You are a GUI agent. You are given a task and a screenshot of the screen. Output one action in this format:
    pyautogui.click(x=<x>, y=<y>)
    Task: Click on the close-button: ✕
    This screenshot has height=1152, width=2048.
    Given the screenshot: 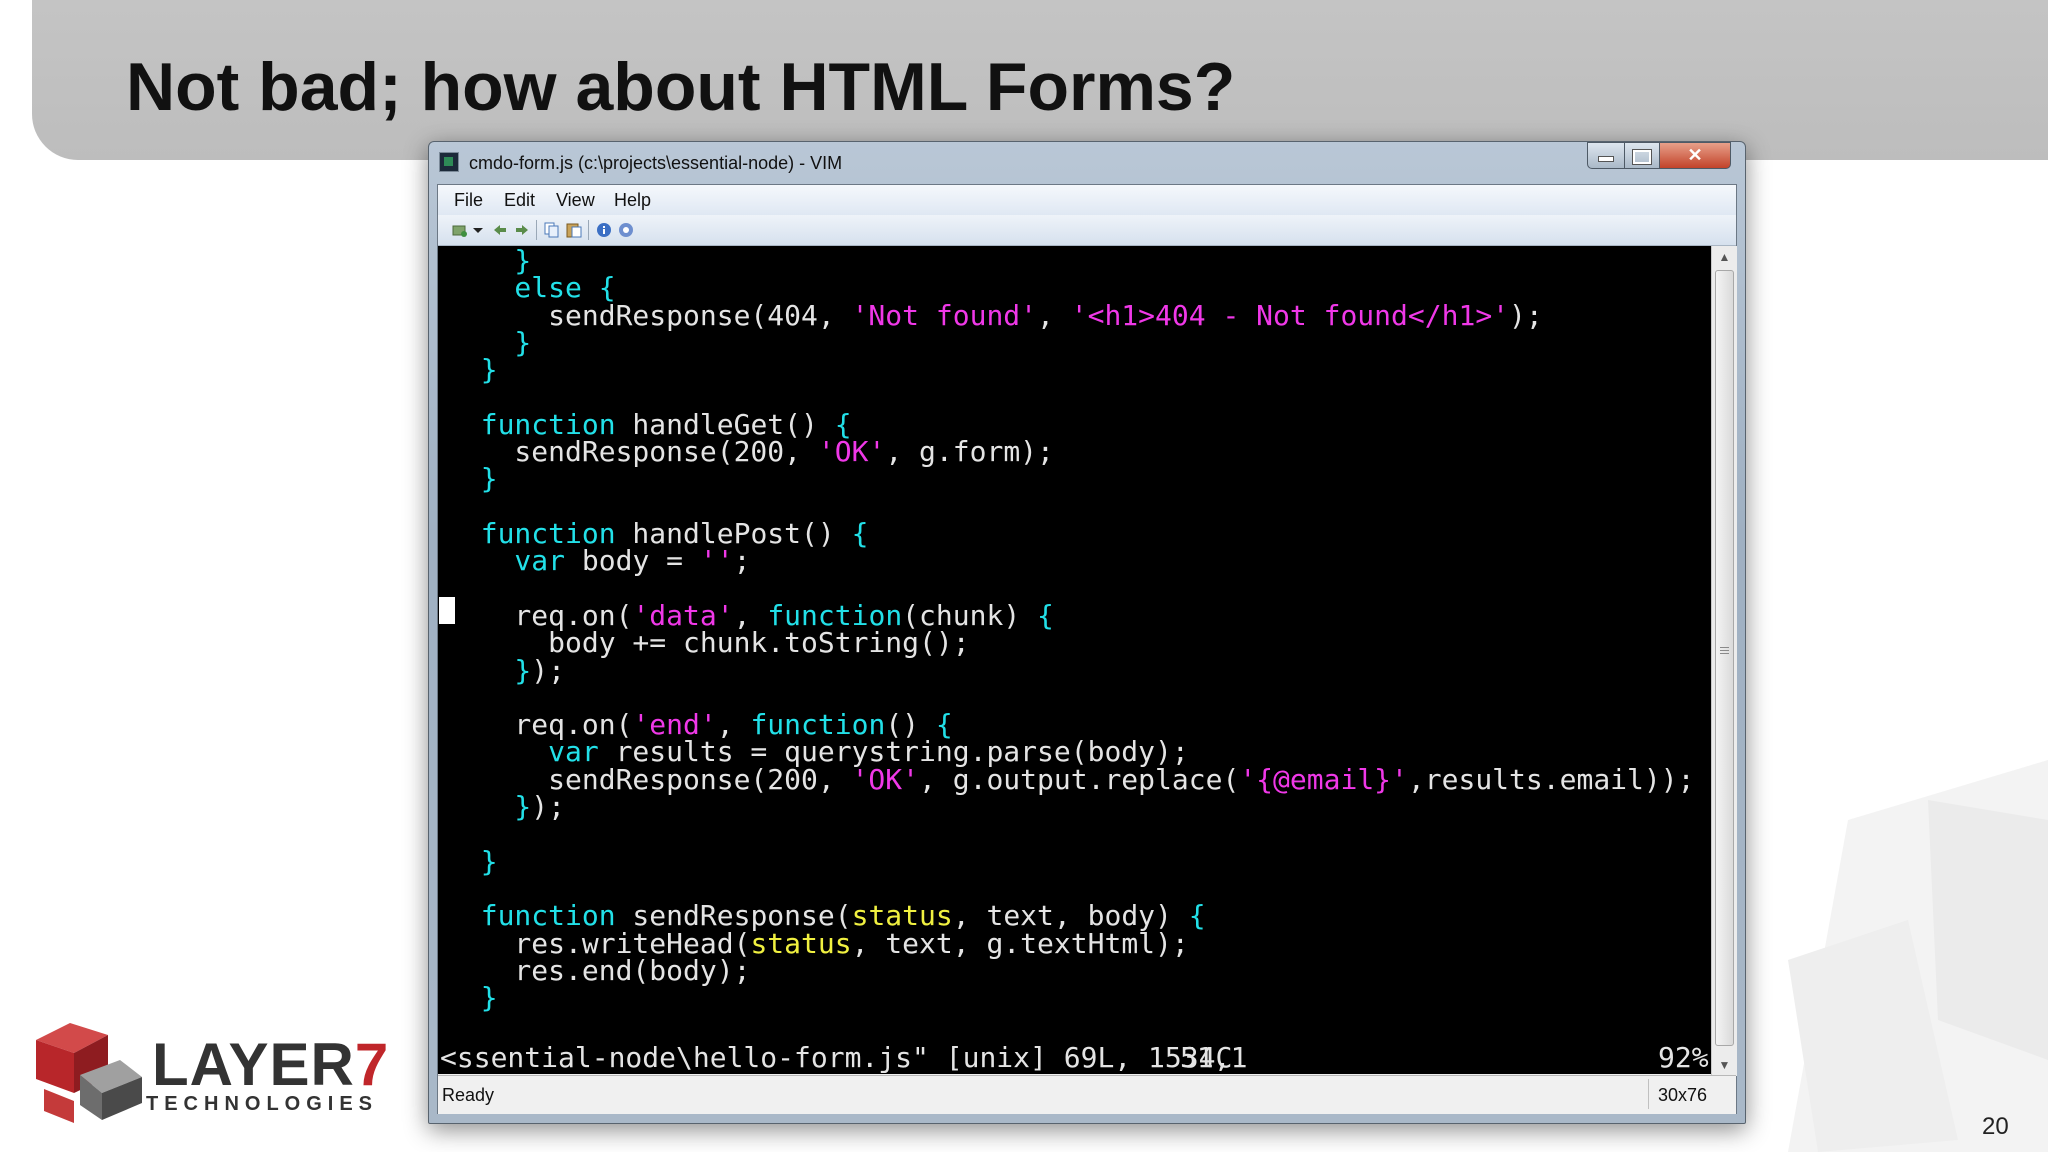 What is the action you would take?
    pyautogui.click(x=1695, y=155)
    